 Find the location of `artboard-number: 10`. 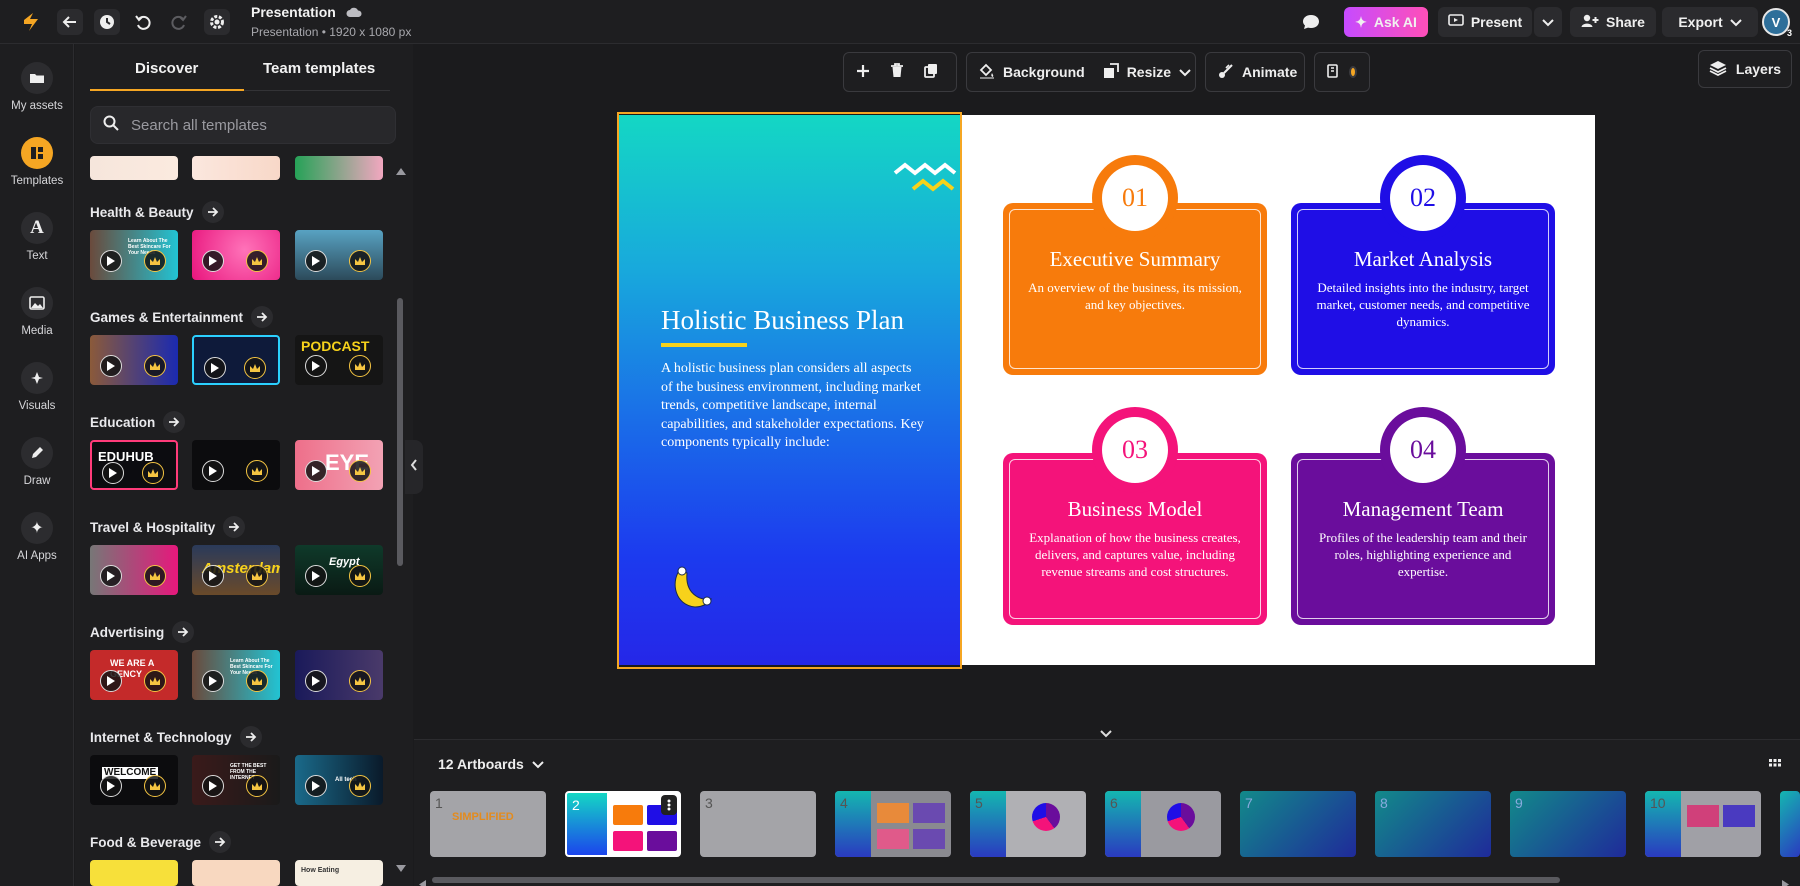

artboard-number: 10 is located at coordinates (1658, 803).